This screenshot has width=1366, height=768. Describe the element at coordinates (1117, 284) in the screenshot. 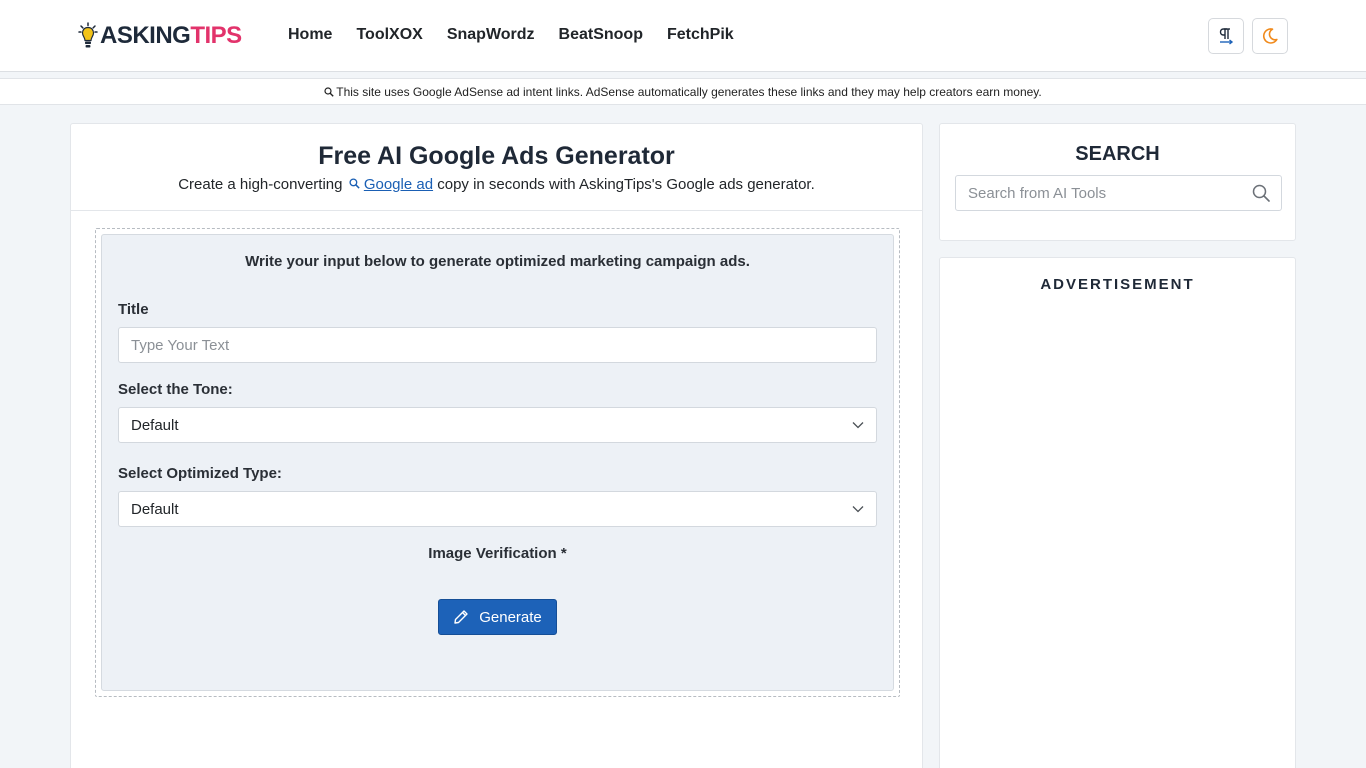

I see `advertisement-title: ADVERTISEMENT` at that location.